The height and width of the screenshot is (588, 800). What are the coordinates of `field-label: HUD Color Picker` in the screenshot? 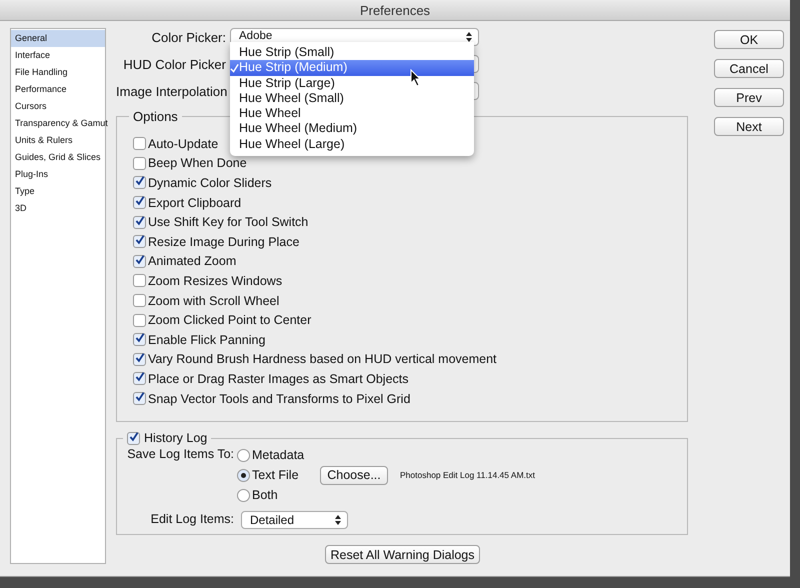 It's located at (174, 64).